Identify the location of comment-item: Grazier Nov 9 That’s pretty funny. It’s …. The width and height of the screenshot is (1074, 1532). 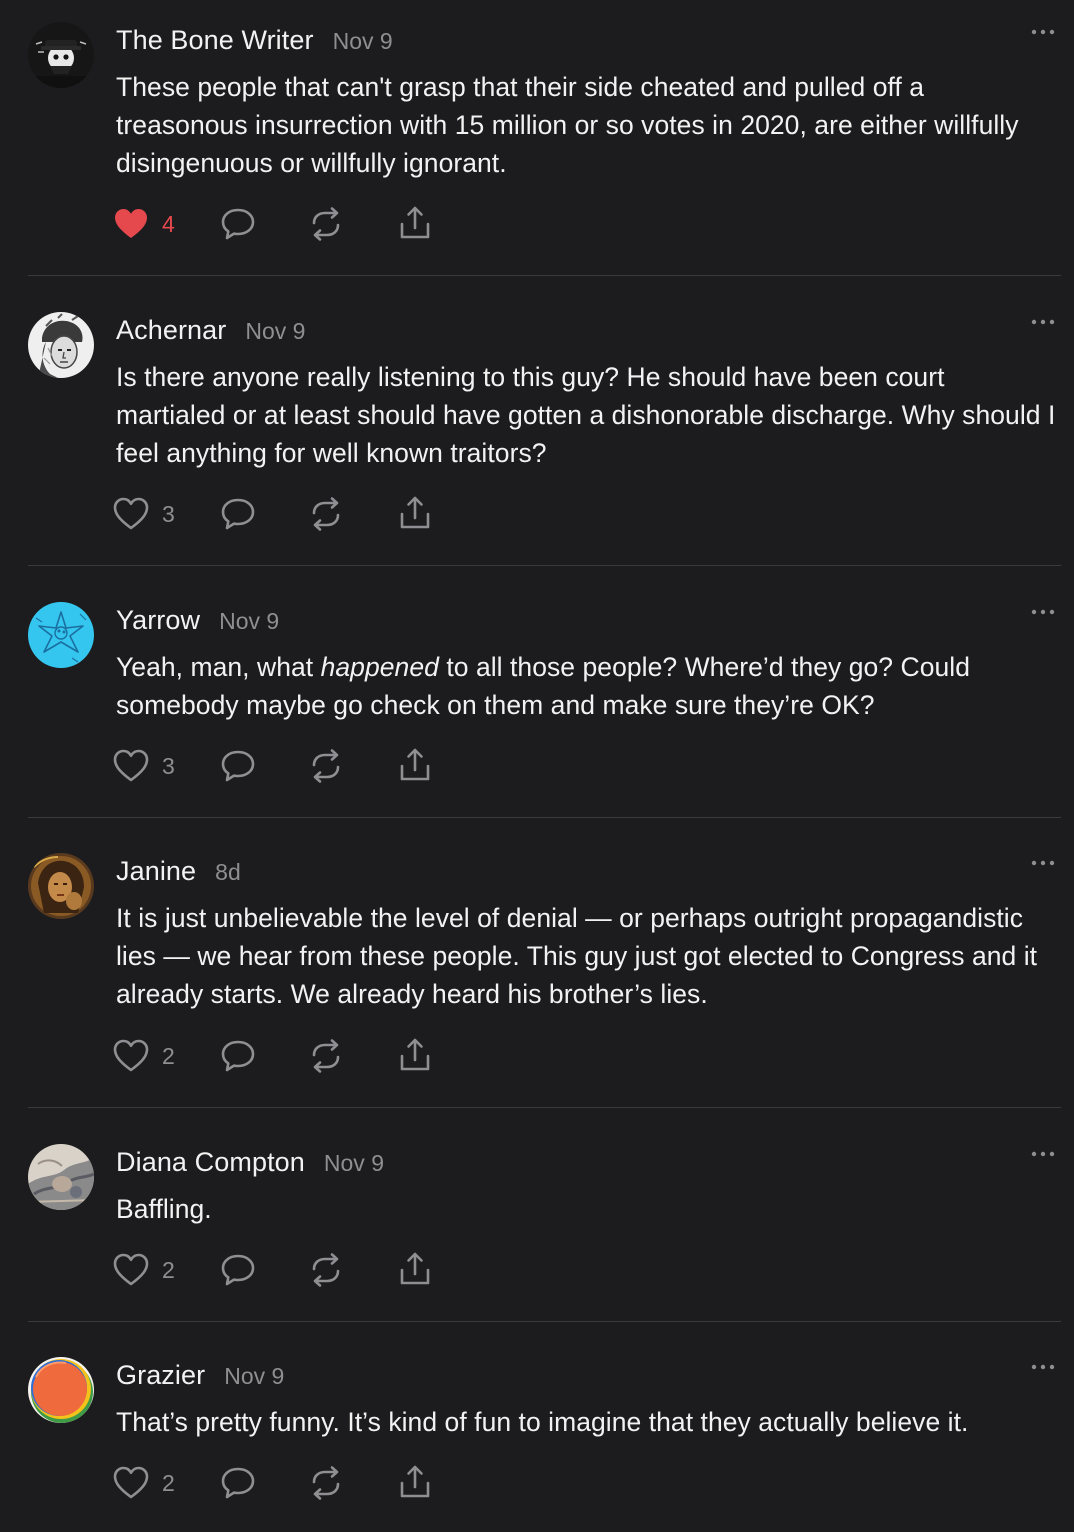
(537, 1444).